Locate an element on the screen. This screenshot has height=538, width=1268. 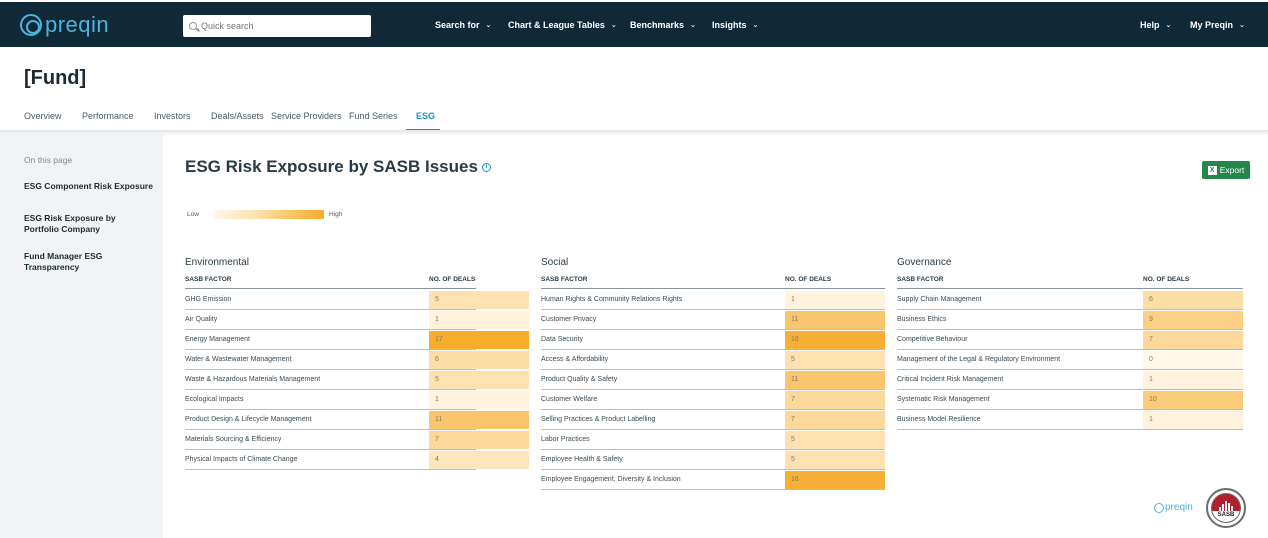
nav-help-label: Help is located at coordinates (1150, 25).